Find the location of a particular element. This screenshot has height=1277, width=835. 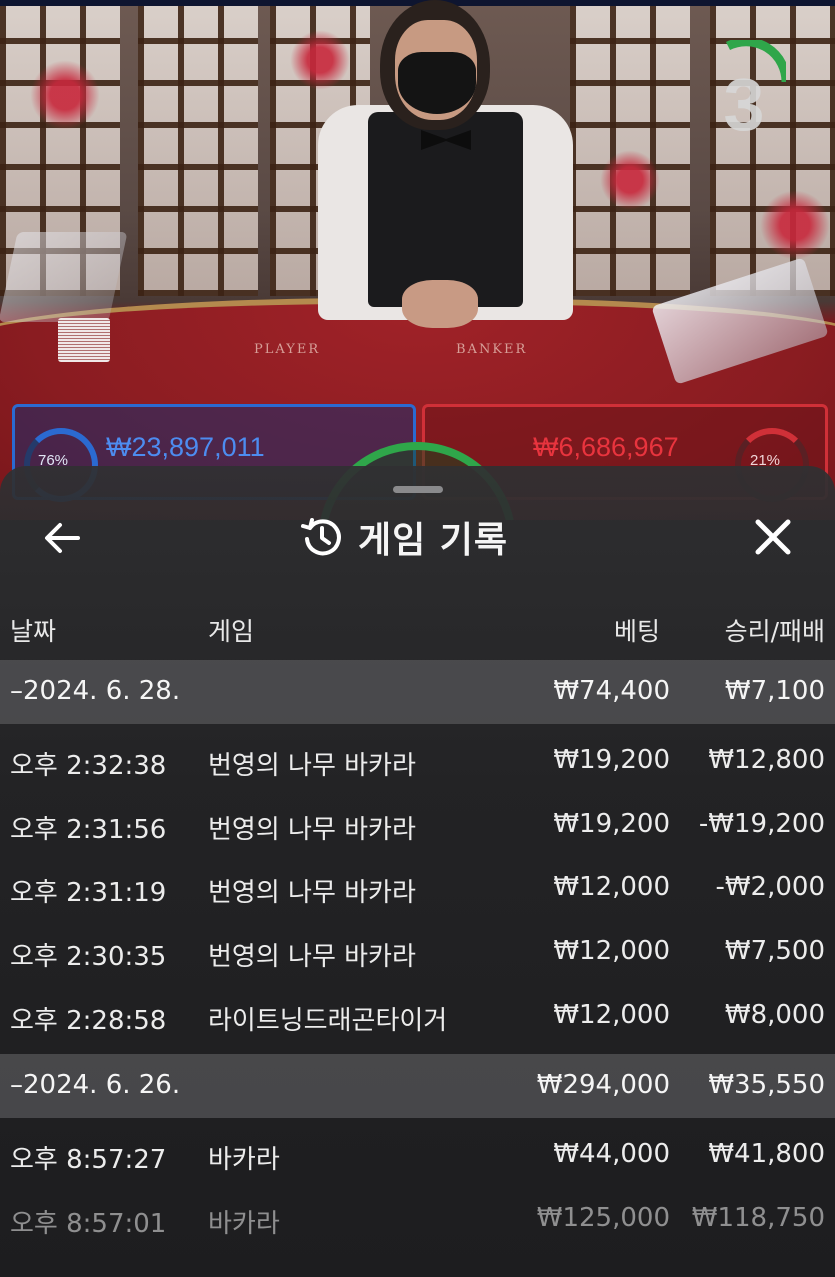

sheet-title: 게임 기록 is located at coordinates (433, 540).